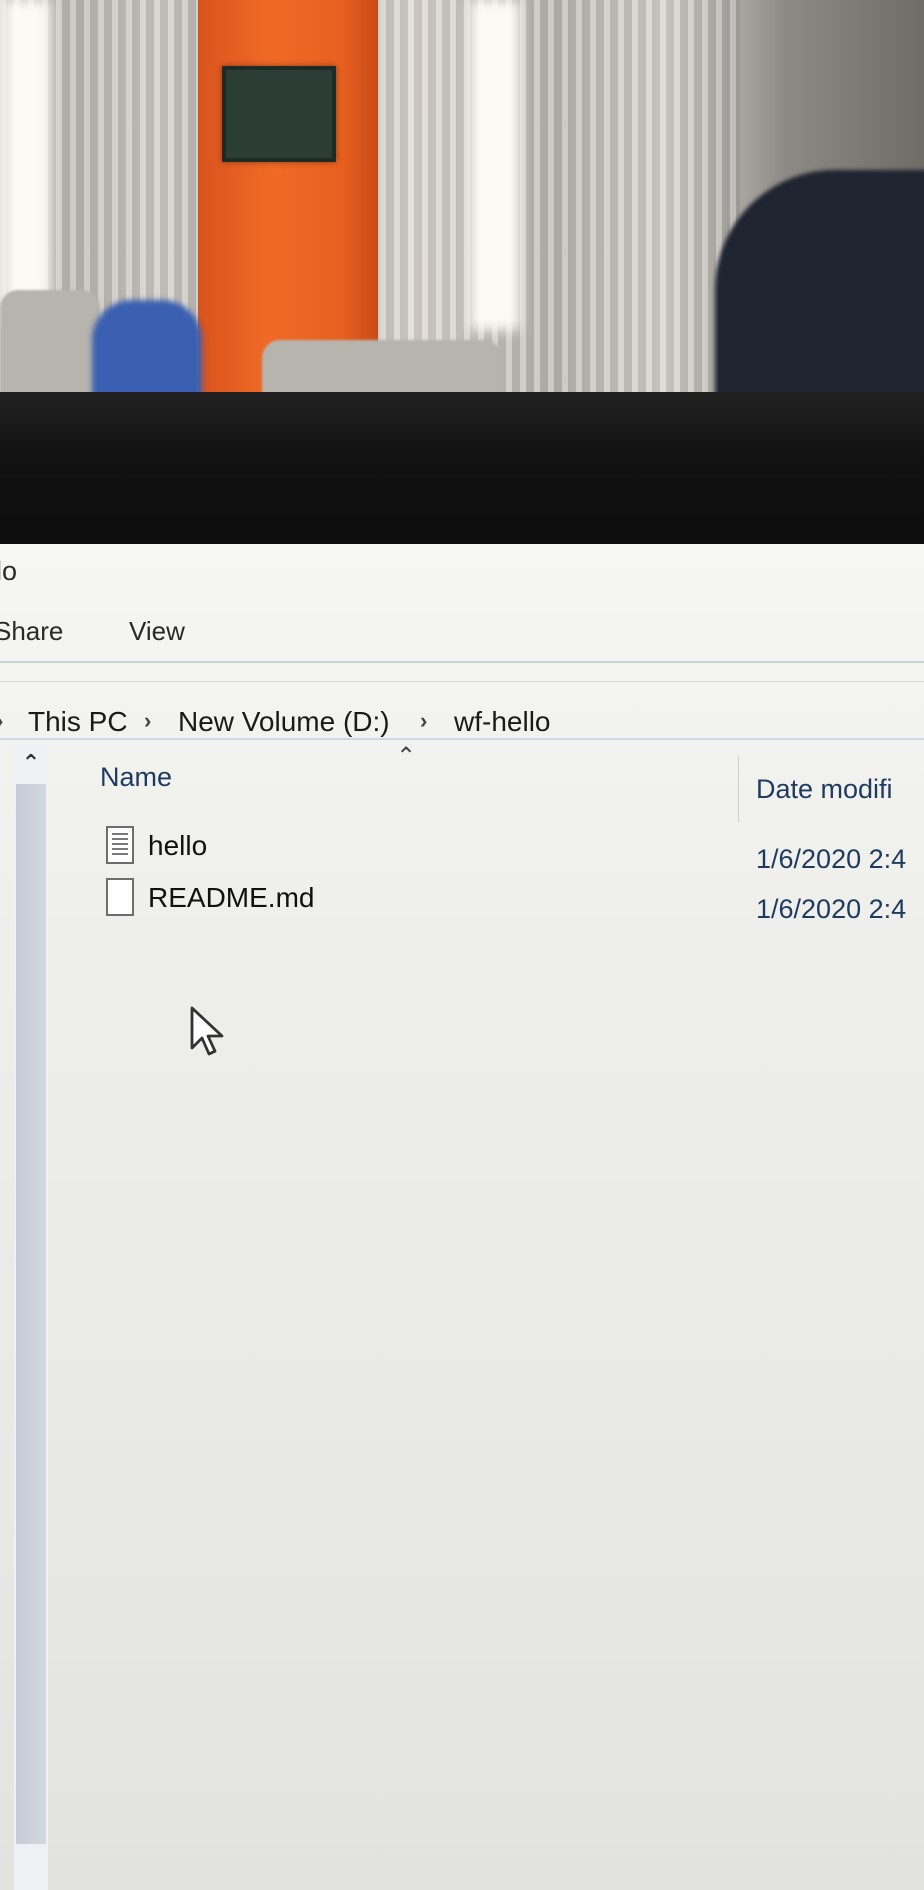  I want to click on column-divider, so click(738, 789).